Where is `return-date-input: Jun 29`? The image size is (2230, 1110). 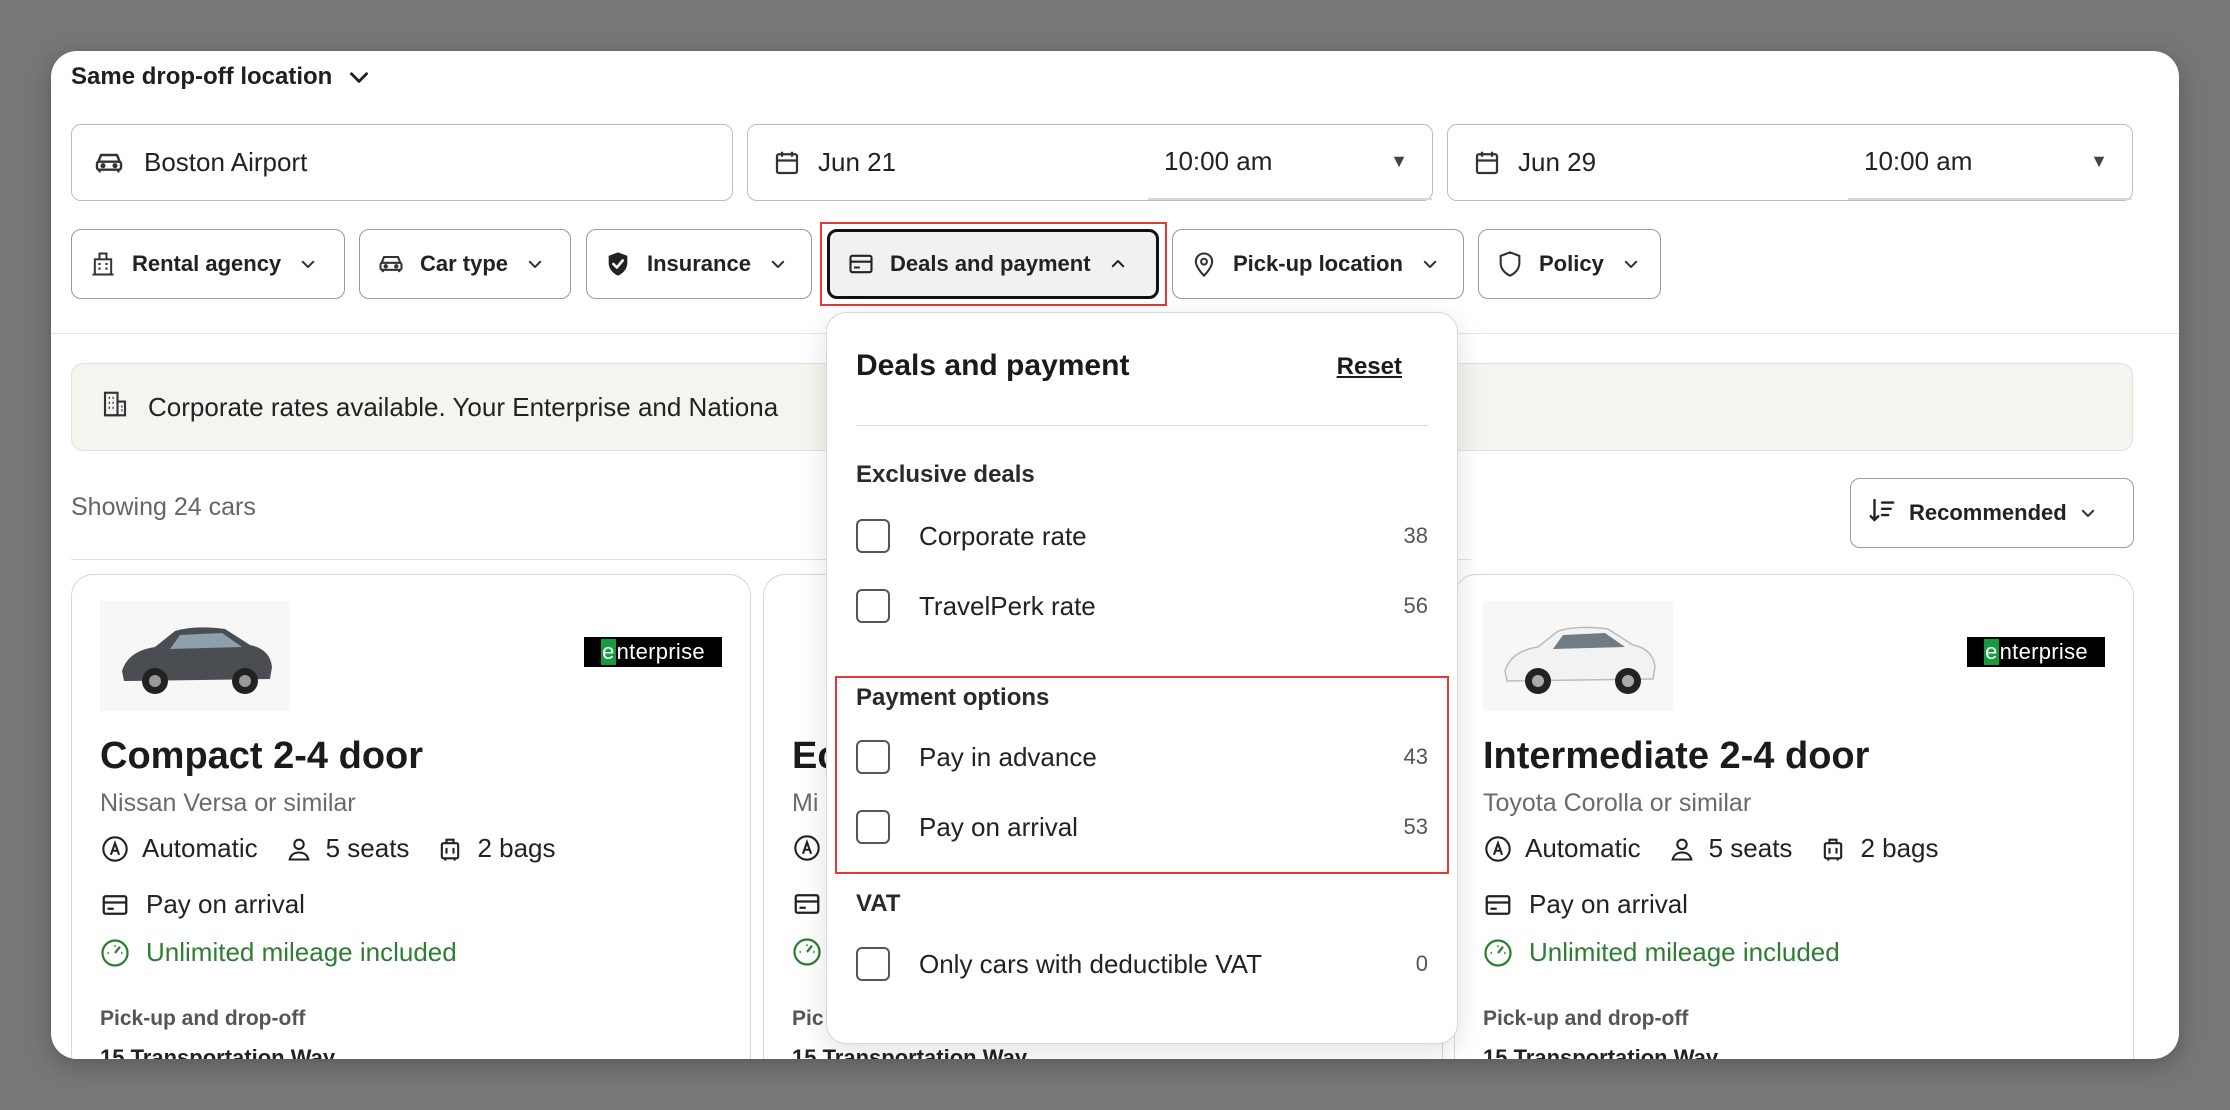 return-date-input: Jun 29 is located at coordinates (1670, 162).